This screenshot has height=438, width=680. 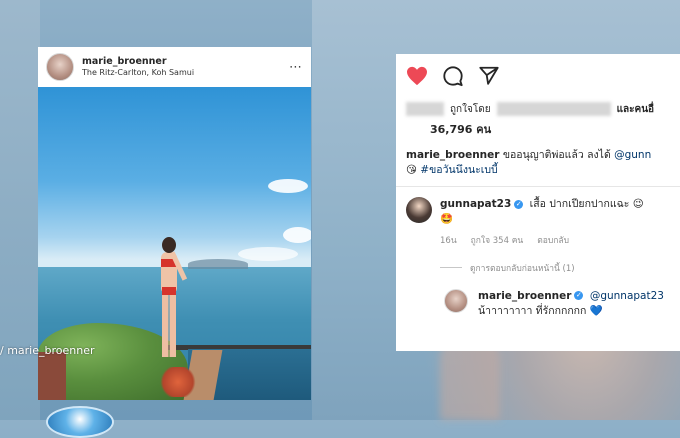 I want to click on reply-mention: @gunnapat23, so click(x=627, y=296).